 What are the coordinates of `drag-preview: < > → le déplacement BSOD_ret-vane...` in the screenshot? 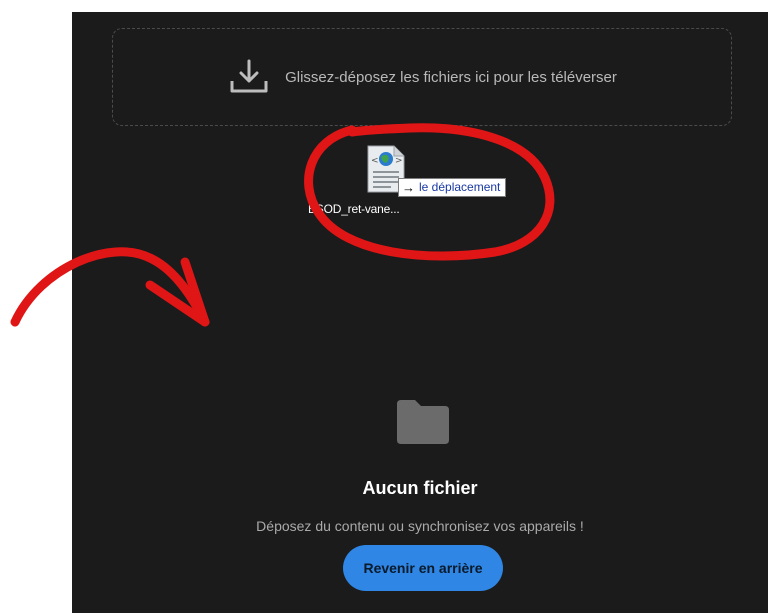 It's located at (402, 189).